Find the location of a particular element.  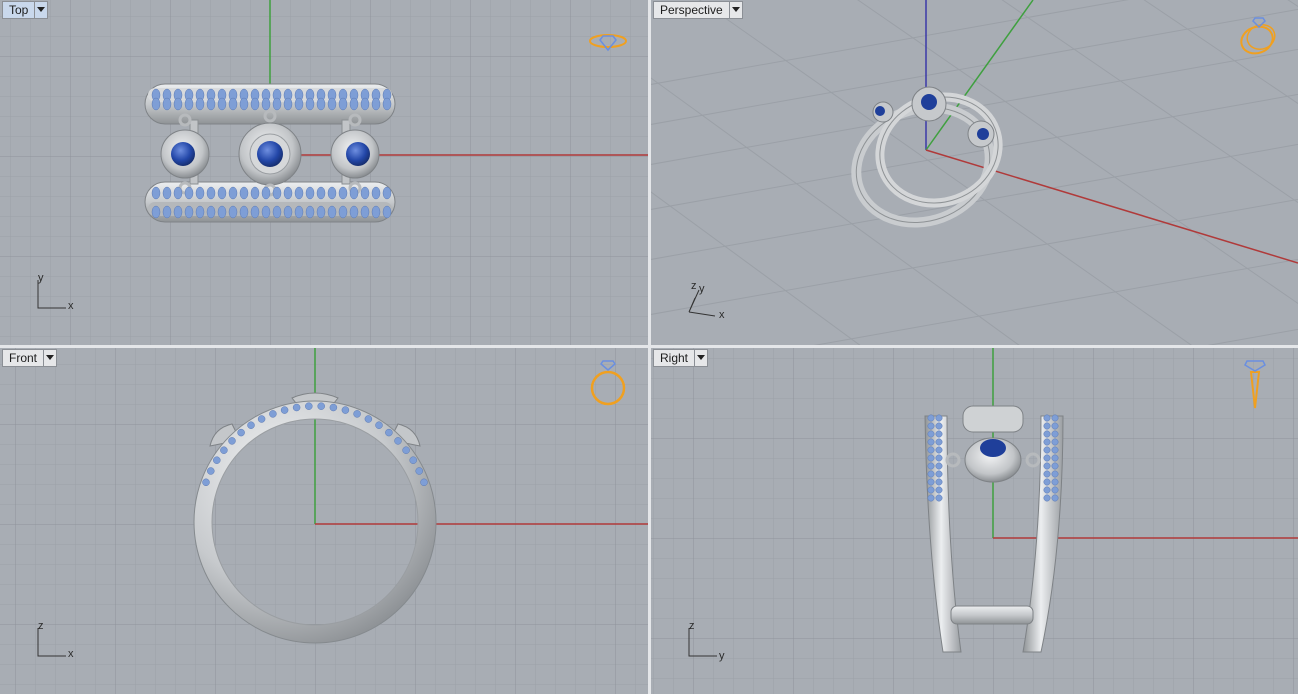

ring-perspective-icon is located at coordinates (1258, 36).